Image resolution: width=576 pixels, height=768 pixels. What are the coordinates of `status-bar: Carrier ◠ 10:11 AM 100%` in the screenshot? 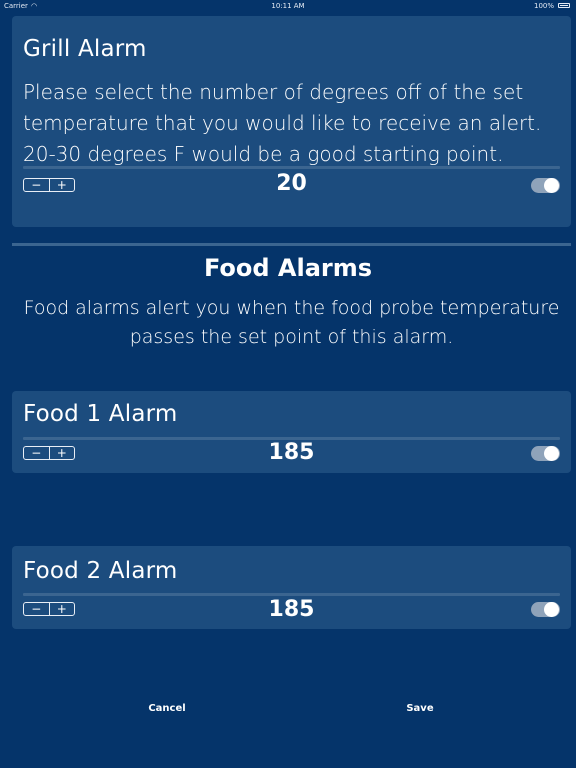 It's located at (288, 6).